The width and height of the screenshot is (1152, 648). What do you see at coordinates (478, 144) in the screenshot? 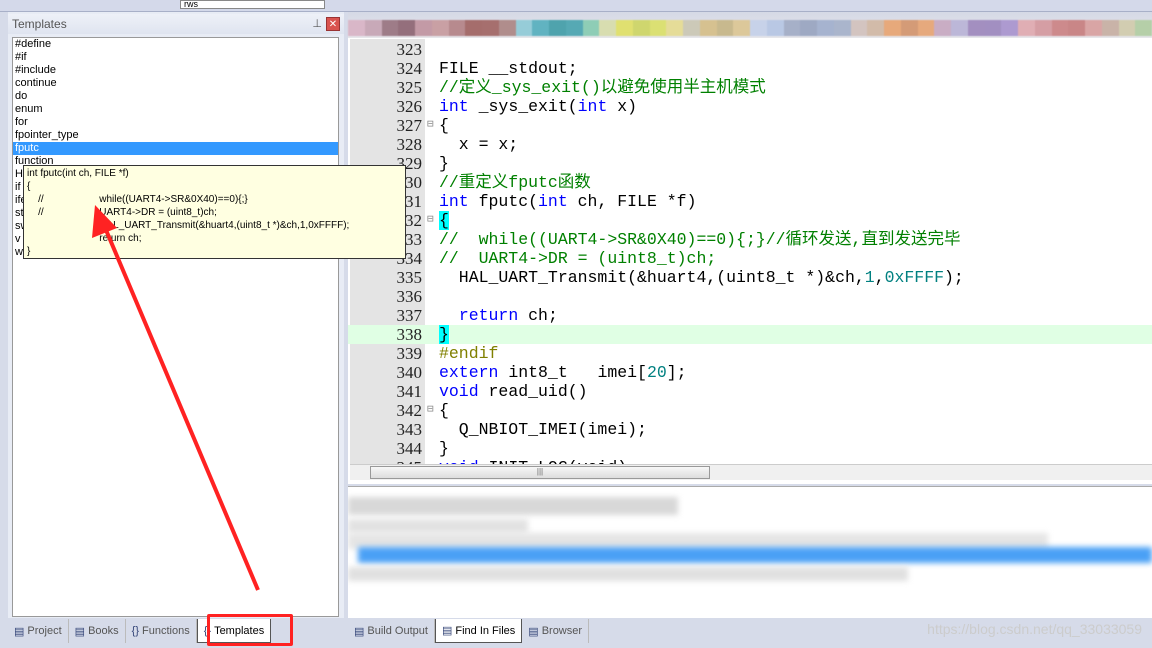
I see `code-text: x = x;` at bounding box center [478, 144].